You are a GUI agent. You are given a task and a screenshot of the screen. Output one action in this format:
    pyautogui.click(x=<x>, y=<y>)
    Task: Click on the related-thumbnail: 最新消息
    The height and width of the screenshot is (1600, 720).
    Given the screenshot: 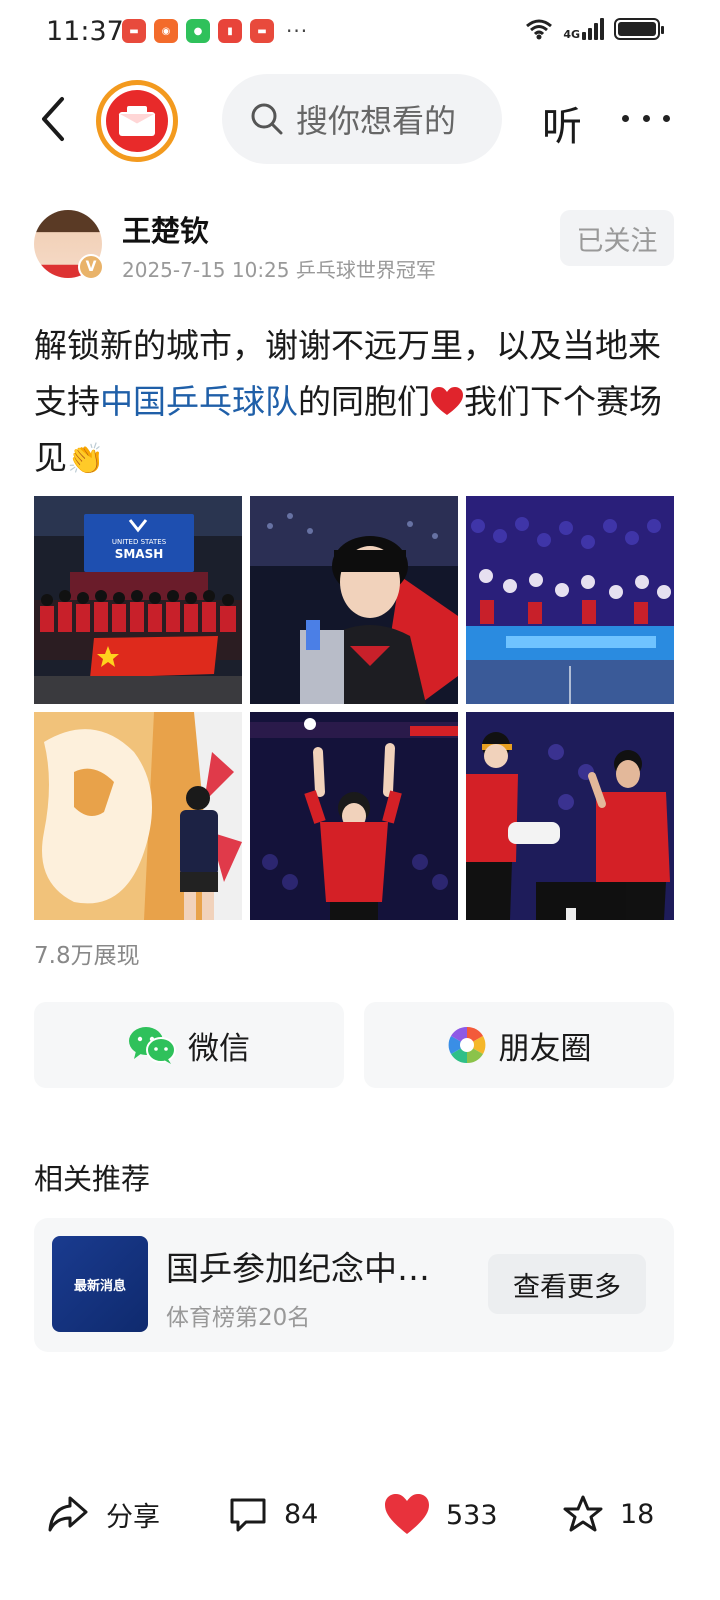 What is the action you would take?
    pyautogui.click(x=100, y=1284)
    